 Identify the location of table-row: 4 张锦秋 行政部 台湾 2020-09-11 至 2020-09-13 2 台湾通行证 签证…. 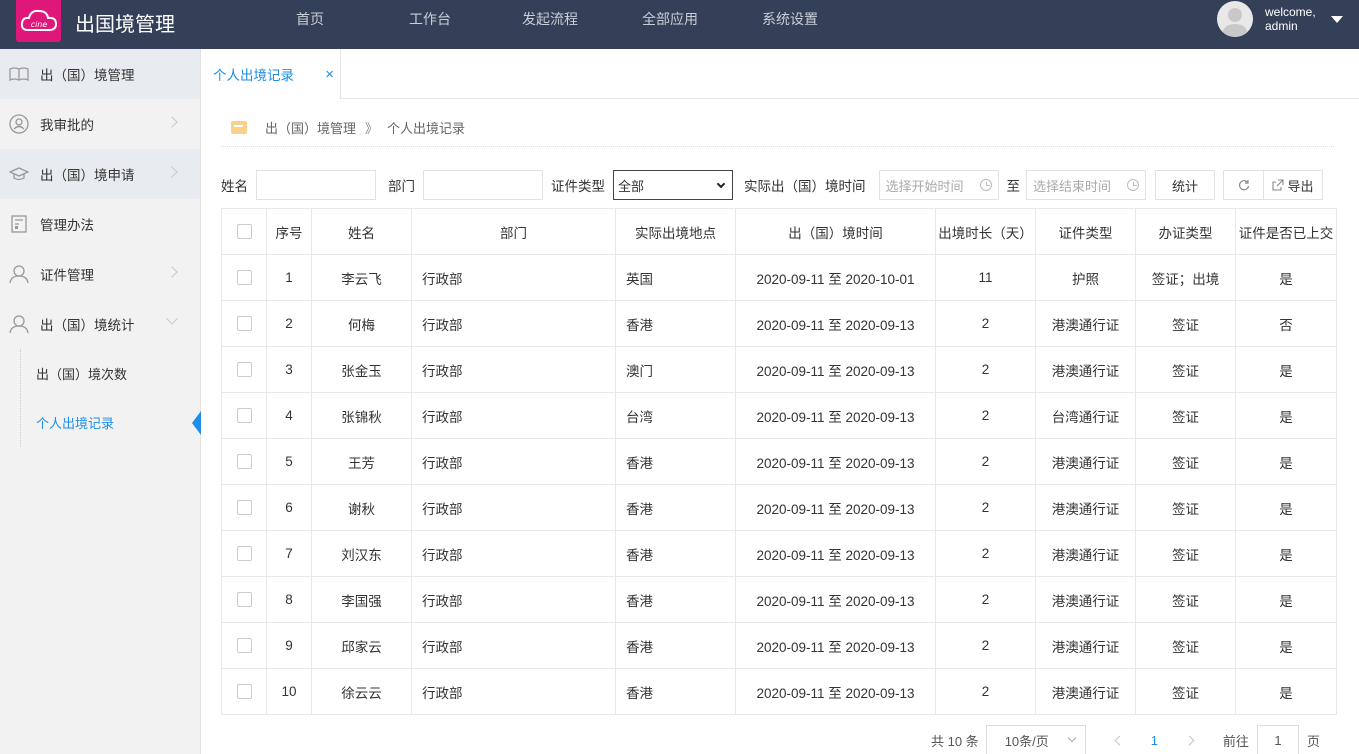
(779, 415).